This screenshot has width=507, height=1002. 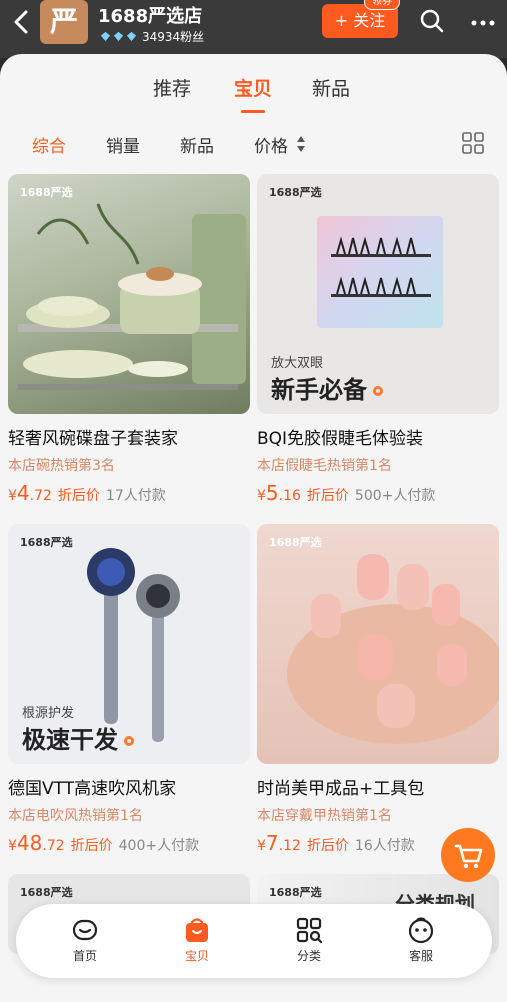 I want to click on price-decimal: .16, so click(x=289, y=496).